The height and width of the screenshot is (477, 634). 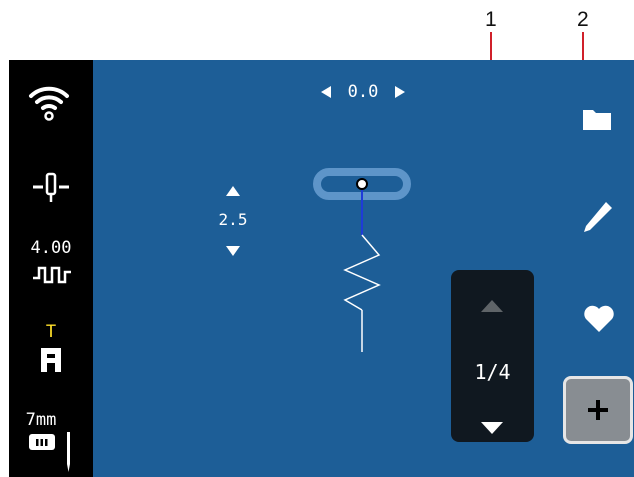 I want to click on needle-plate-icon, so click(x=54, y=452).